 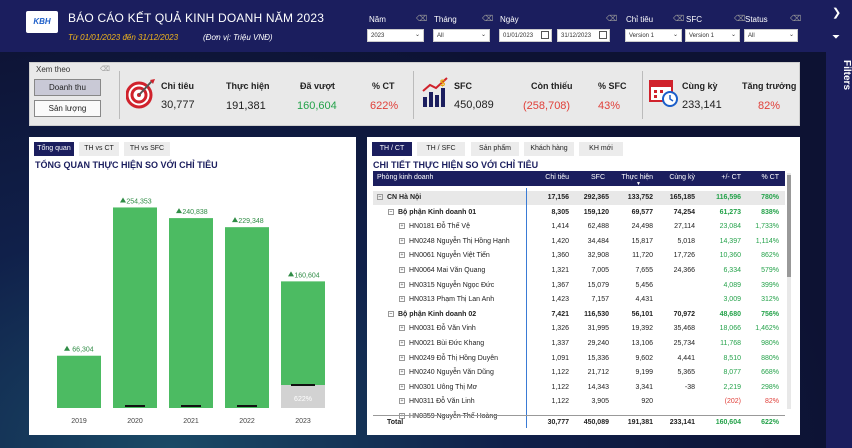 I want to click on remaining-value: (258,708), so click(x=547, y=106).